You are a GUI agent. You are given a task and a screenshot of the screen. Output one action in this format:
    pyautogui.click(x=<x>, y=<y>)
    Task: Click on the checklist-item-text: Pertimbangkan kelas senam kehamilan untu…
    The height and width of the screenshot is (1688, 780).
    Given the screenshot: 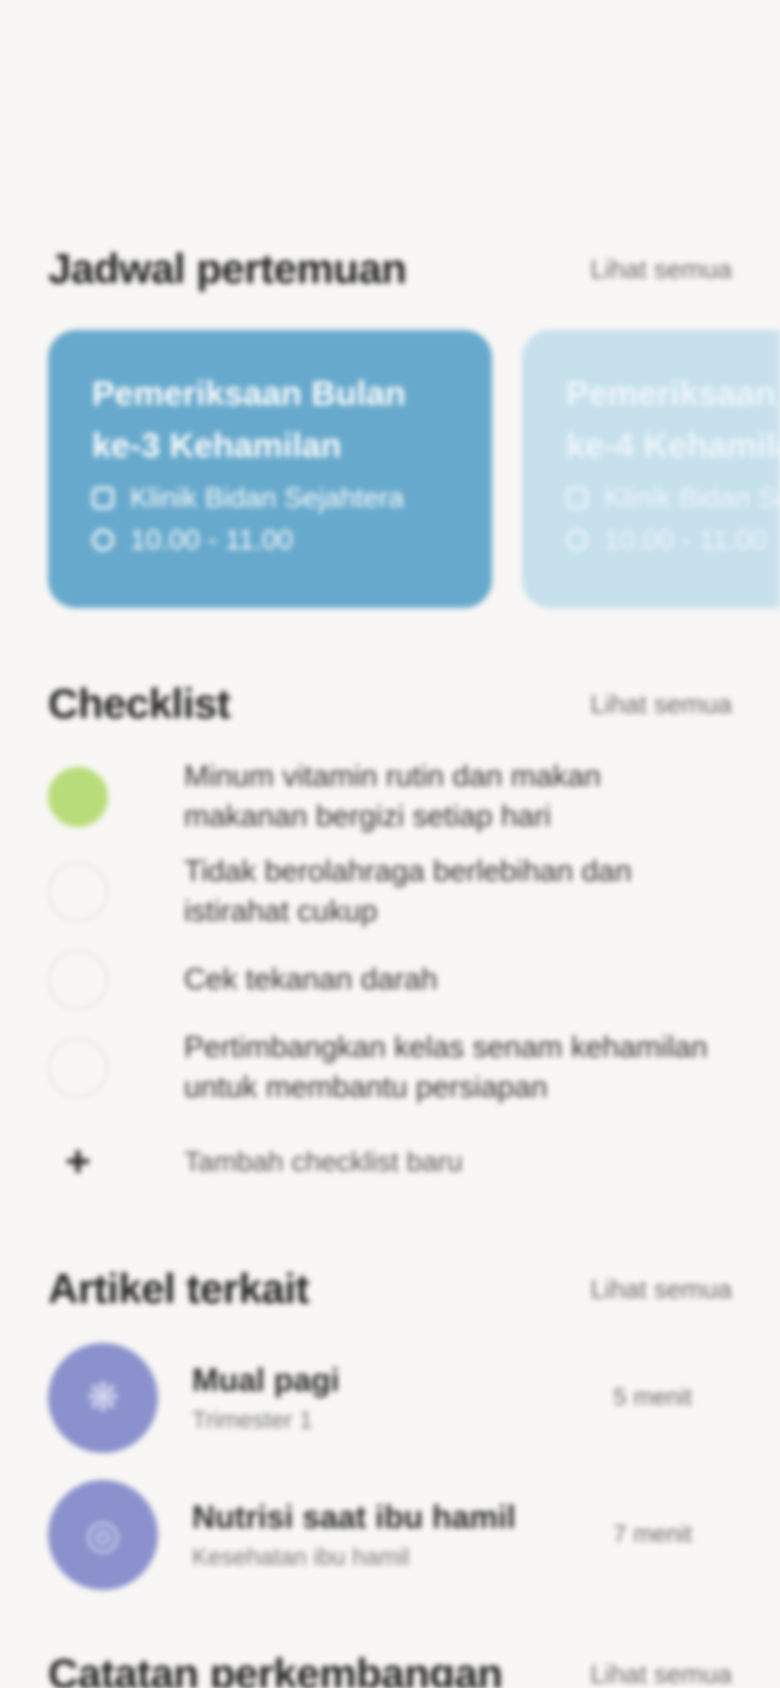 What is the action you would take?
    pyautogui.click(x=446, y=1067)
    